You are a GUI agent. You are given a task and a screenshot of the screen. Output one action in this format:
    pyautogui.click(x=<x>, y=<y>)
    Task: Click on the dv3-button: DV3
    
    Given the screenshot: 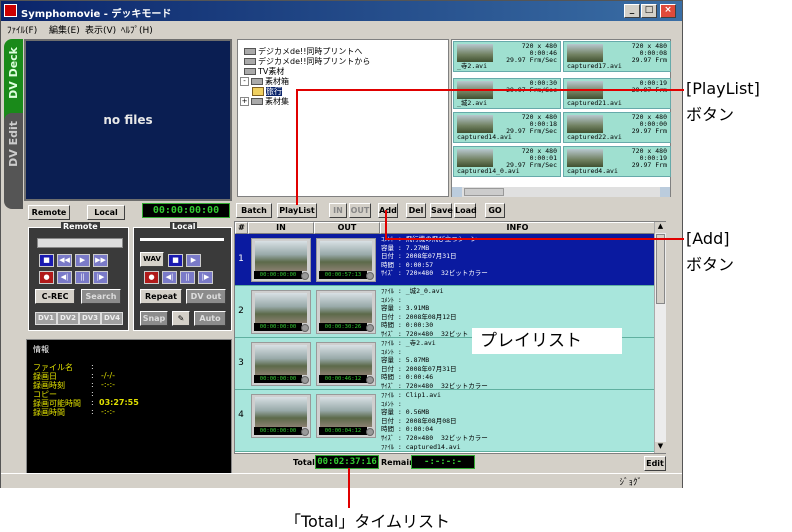 What is the action you would take?
    pyautogui.click(x=90, y=318)
    